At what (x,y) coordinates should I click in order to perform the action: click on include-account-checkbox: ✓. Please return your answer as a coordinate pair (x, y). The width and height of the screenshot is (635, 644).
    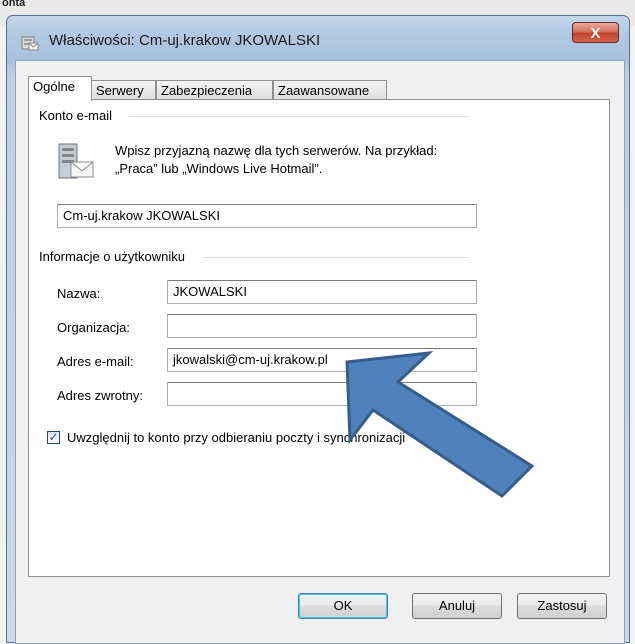
    Looking at the image, I should click on (53, 437).